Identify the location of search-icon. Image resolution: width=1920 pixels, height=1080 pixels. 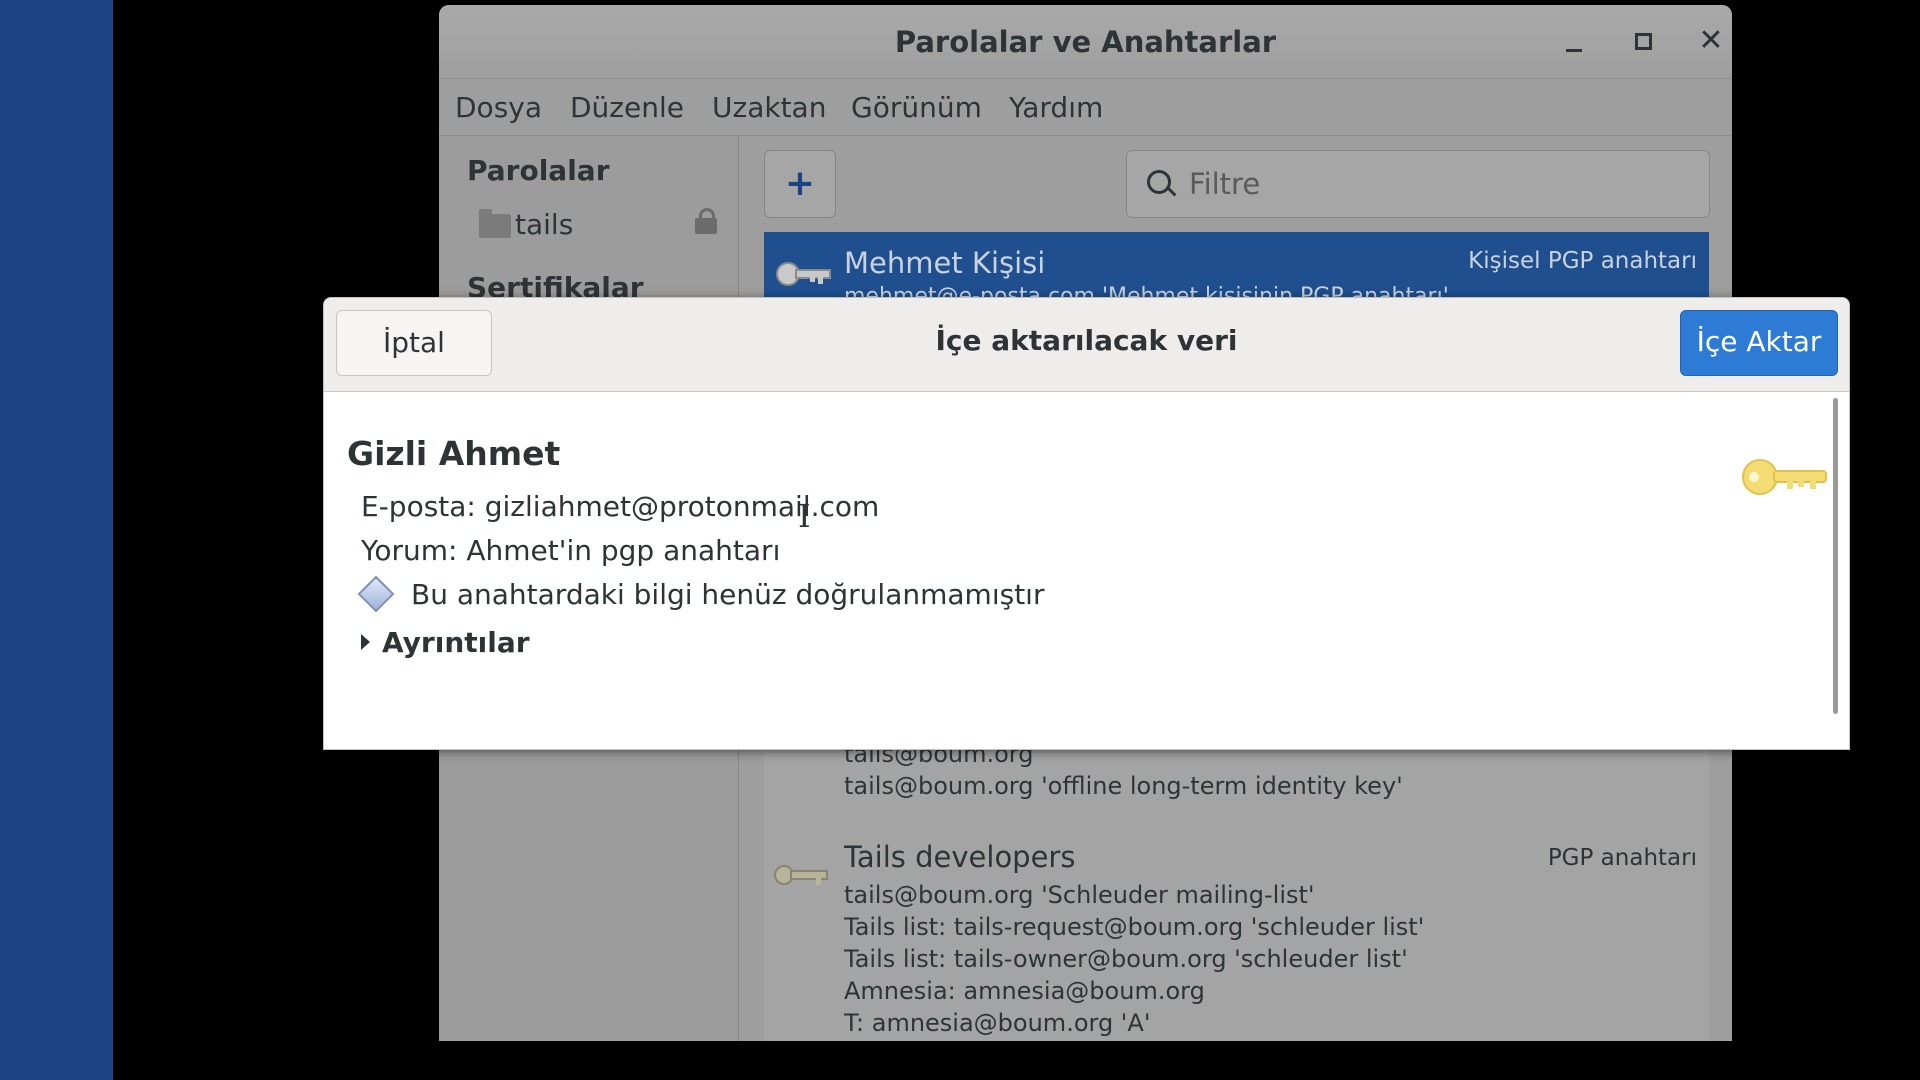
(1159, 182).